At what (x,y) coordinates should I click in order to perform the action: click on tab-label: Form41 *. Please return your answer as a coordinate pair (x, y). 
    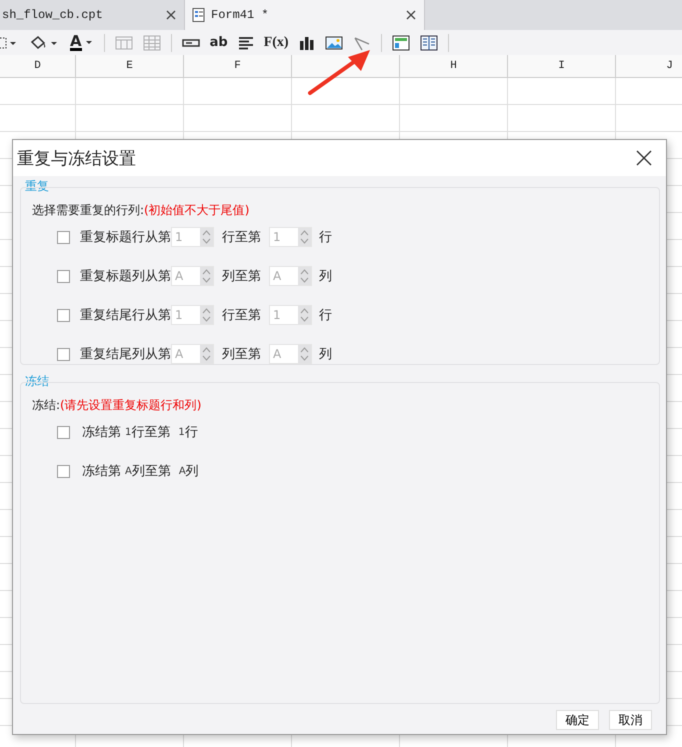
    Looking at the image, I should click on (240, 15).